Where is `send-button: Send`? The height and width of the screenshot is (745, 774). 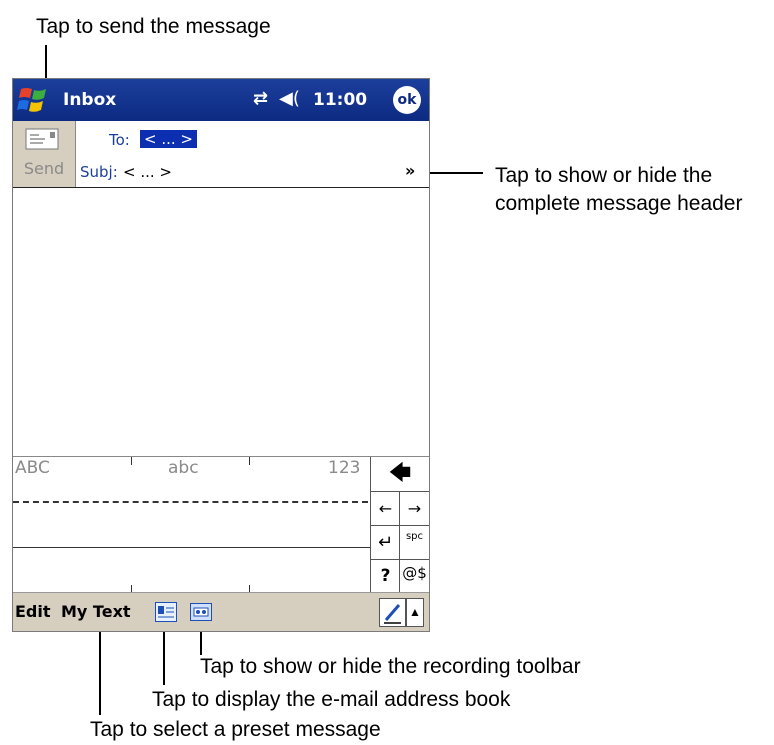 send-button: Send is located at coordinates (44, 154).